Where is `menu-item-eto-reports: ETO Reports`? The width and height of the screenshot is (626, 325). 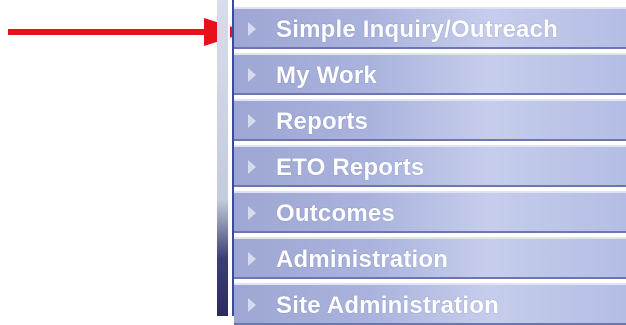
menu-item-eto-reports: ETO Reports is located at coordinates (430, 166).